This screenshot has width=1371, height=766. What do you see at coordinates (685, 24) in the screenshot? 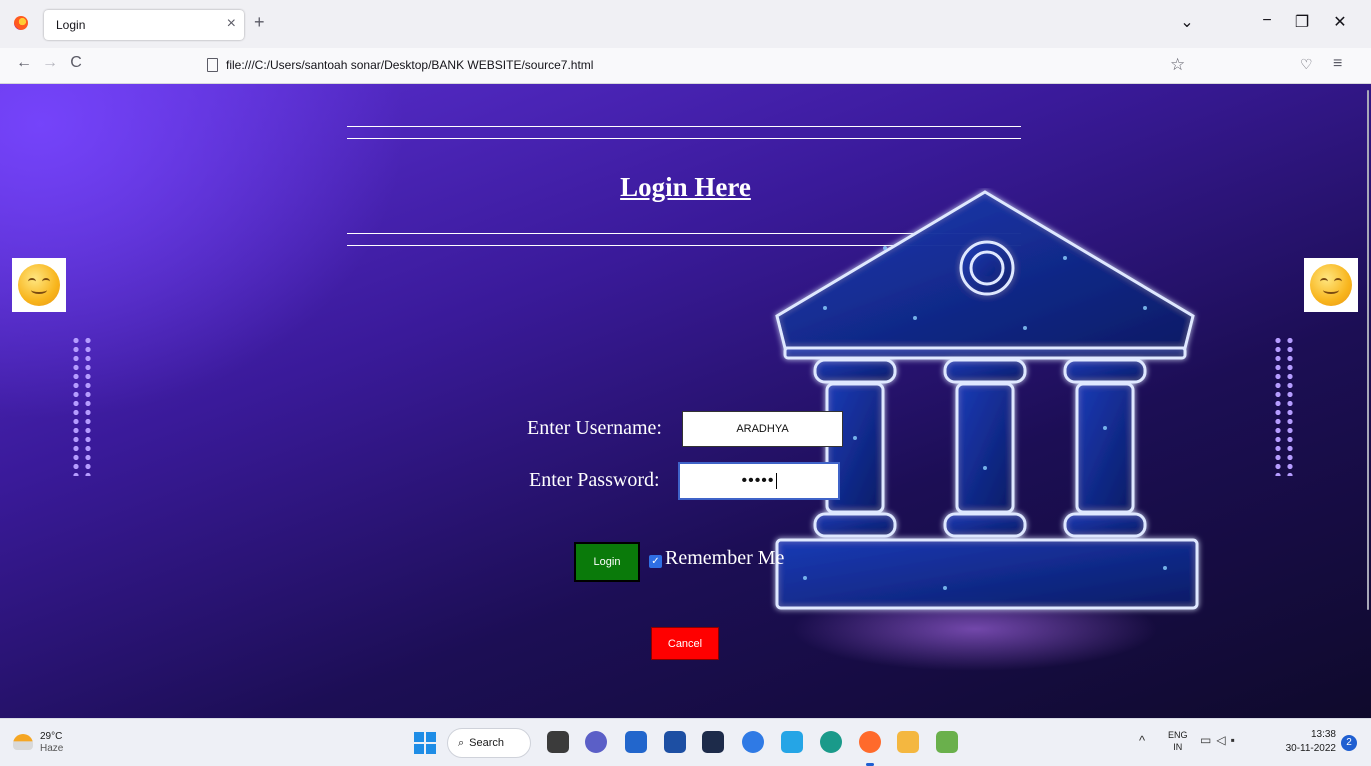
I see `browser-tab-bar: Login × + ⌄ − ❐ ✕` at bounding box center [685, 24].